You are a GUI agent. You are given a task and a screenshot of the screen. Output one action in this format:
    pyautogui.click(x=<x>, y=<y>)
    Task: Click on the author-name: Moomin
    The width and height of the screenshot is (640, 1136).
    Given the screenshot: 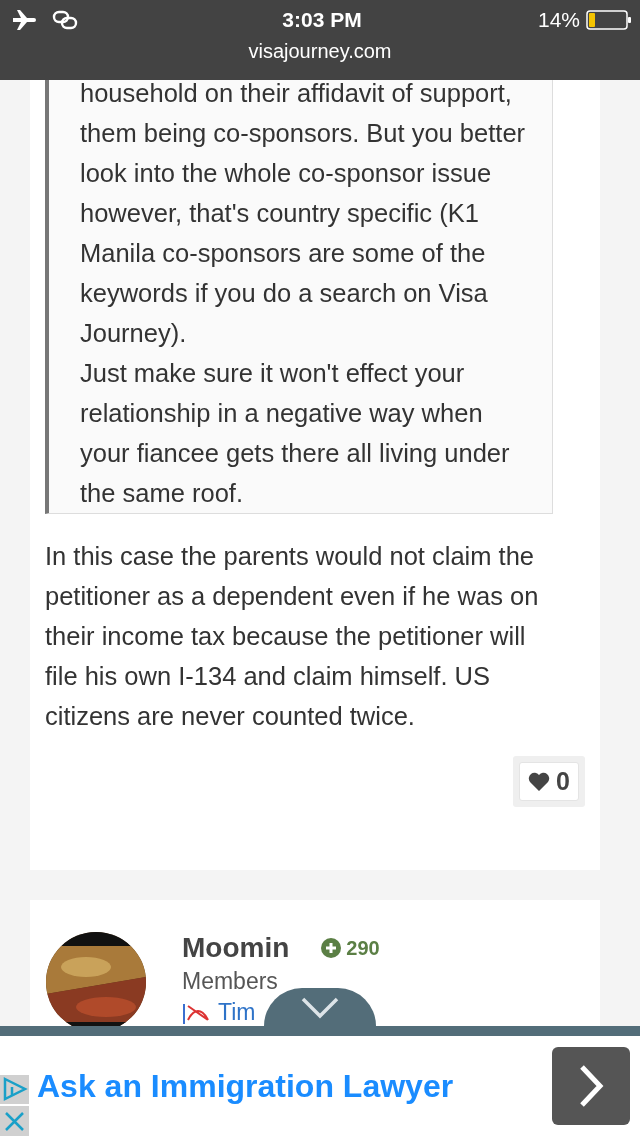 What is the action you would take?
    pyautogui.click(x=236, y=948)
    